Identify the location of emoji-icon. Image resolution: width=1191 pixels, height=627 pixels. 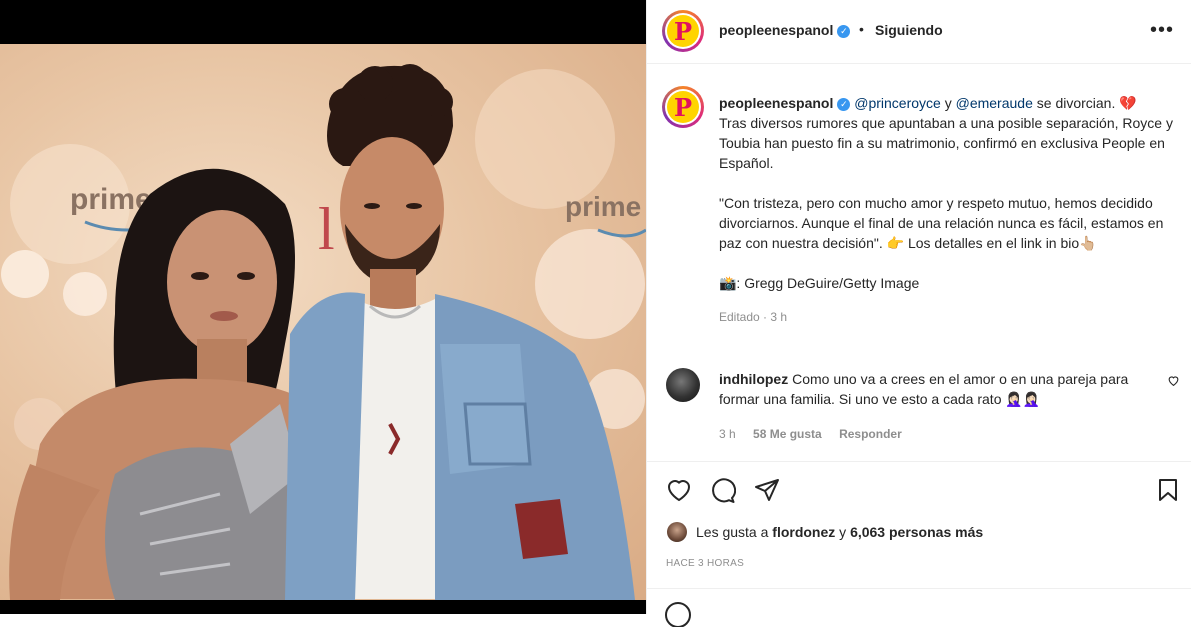
(679, 614).